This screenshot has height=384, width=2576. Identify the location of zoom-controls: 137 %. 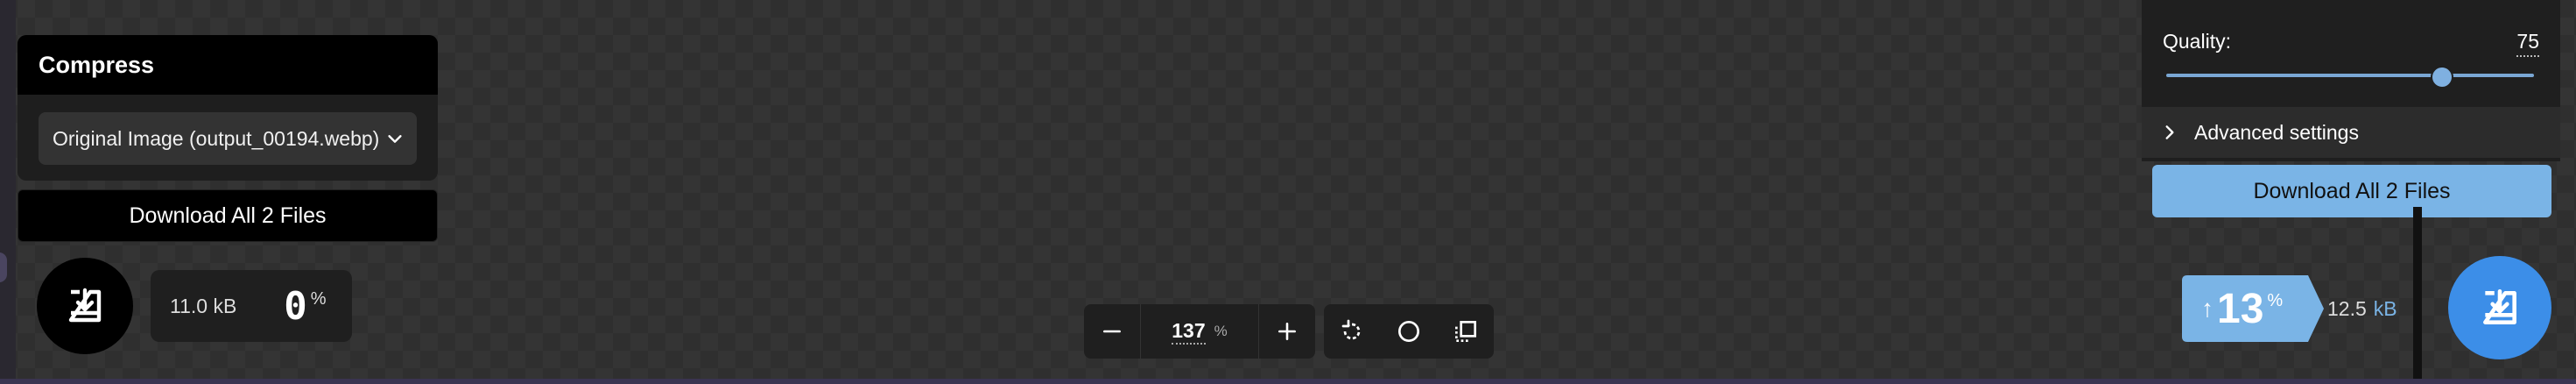
(1199, 331).